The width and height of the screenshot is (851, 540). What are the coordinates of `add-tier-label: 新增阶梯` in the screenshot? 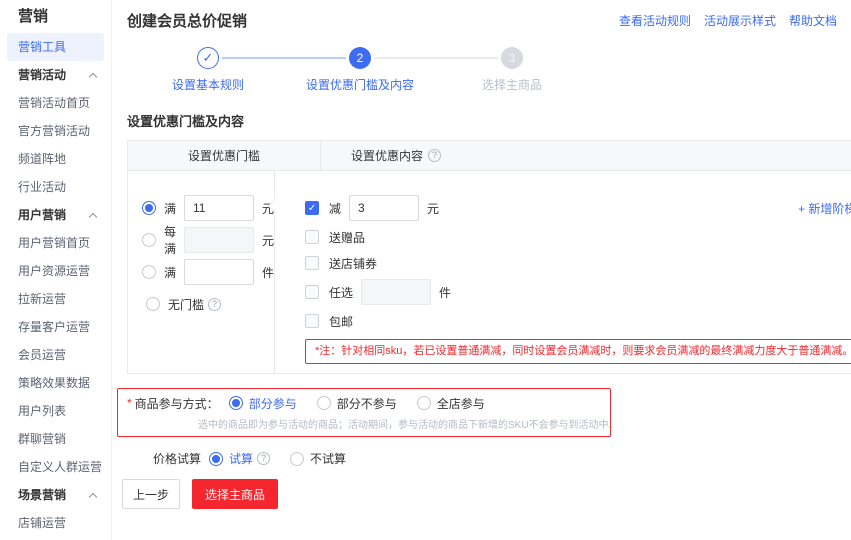 It's located at (829, 209).